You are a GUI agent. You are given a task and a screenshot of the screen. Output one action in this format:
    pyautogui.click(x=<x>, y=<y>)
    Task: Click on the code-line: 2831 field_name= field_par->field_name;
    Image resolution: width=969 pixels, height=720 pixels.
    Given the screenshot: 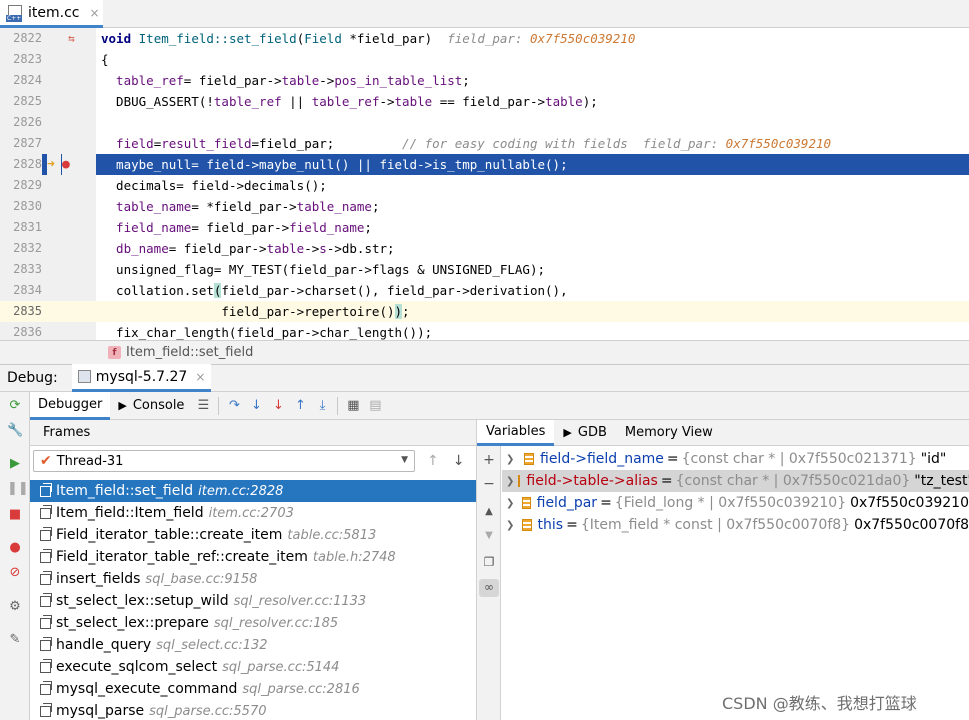 What is the action you would take?
    pyautogui.click(x=484, y=227)
    